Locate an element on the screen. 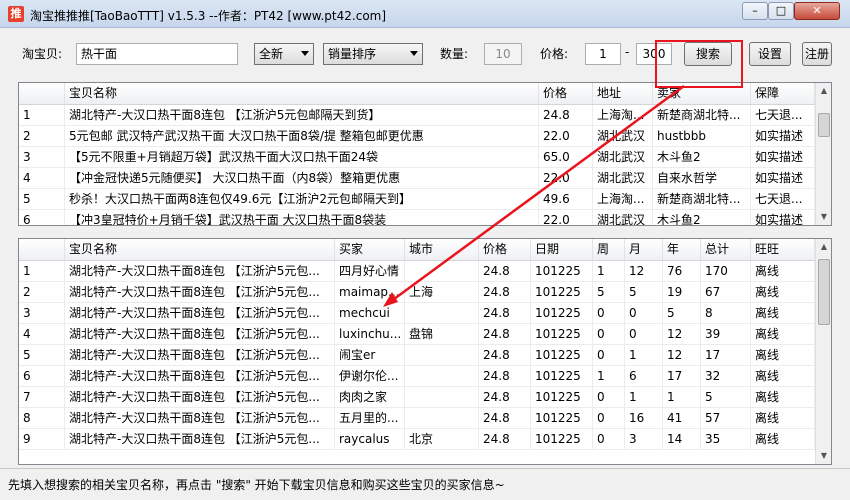  items-table-scrollbar: ▲ ▼ is located at coordinates (823, 154).